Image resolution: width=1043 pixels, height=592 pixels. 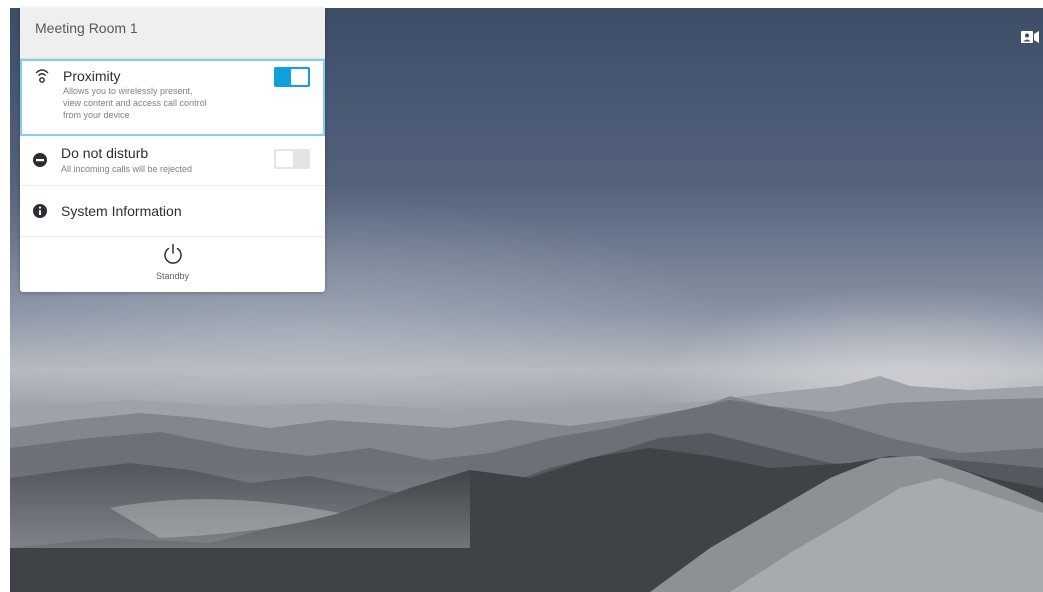 What do you see at coordinates (86, 28) in the screenshot?
I see `room-name: Meeting Room 1` at bounding box center [86, 28].